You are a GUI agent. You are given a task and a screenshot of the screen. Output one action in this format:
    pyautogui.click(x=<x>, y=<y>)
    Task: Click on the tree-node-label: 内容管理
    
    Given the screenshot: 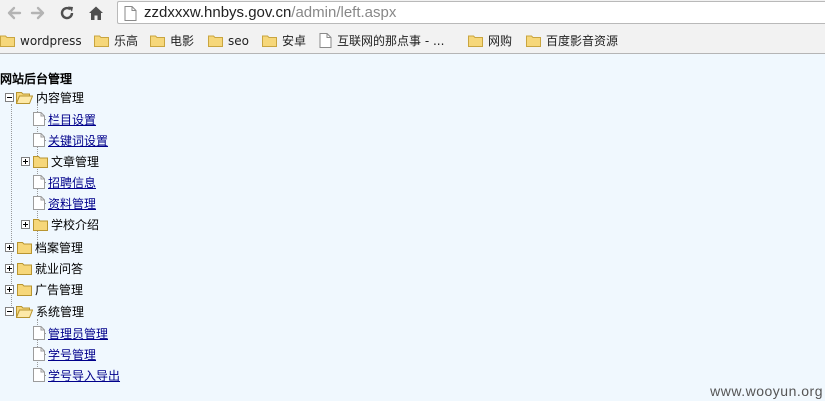 What is the action you would take?
    pyautogui.click(x=60, y=97)
    